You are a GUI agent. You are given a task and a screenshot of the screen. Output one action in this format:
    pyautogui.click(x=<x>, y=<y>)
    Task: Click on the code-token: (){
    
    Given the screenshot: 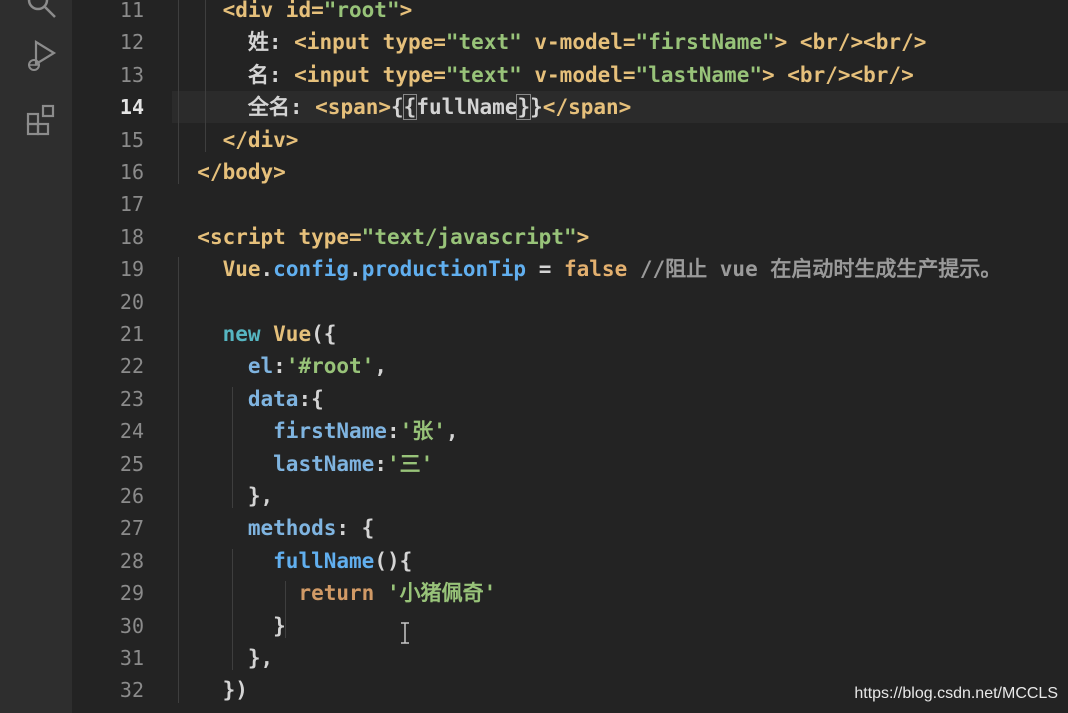 What is the action you would take?
    pyautogui.click(x=393, y=560)
    